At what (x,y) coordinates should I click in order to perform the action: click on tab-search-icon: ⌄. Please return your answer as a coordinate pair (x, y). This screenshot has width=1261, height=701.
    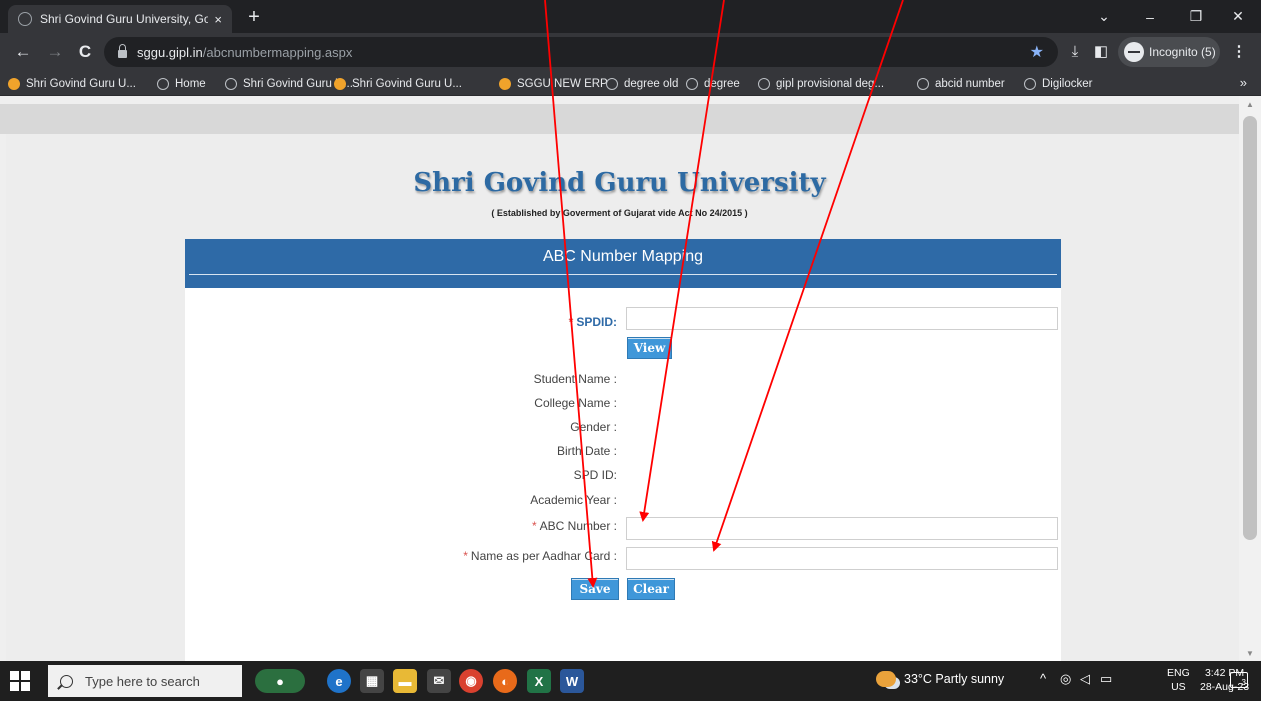
    Looking at the image, I should click on (1104, 16).